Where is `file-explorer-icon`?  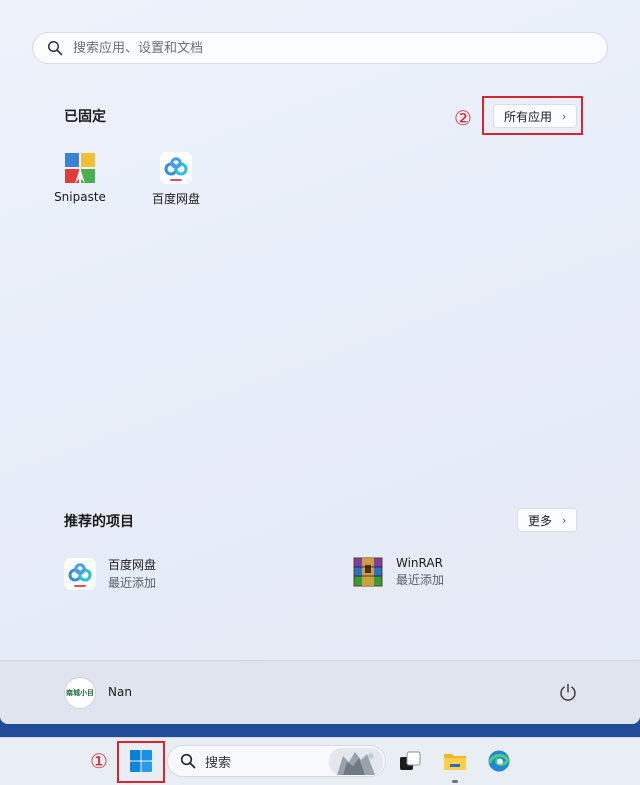
file-explorer-icon is located at coordinates (455, 761).